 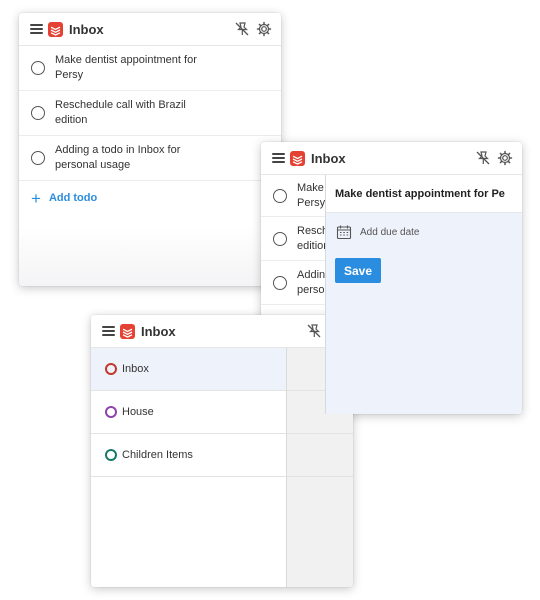 I want to click on todo-text: Reschedule call with Brazil edition, so click(x=120, y=112).